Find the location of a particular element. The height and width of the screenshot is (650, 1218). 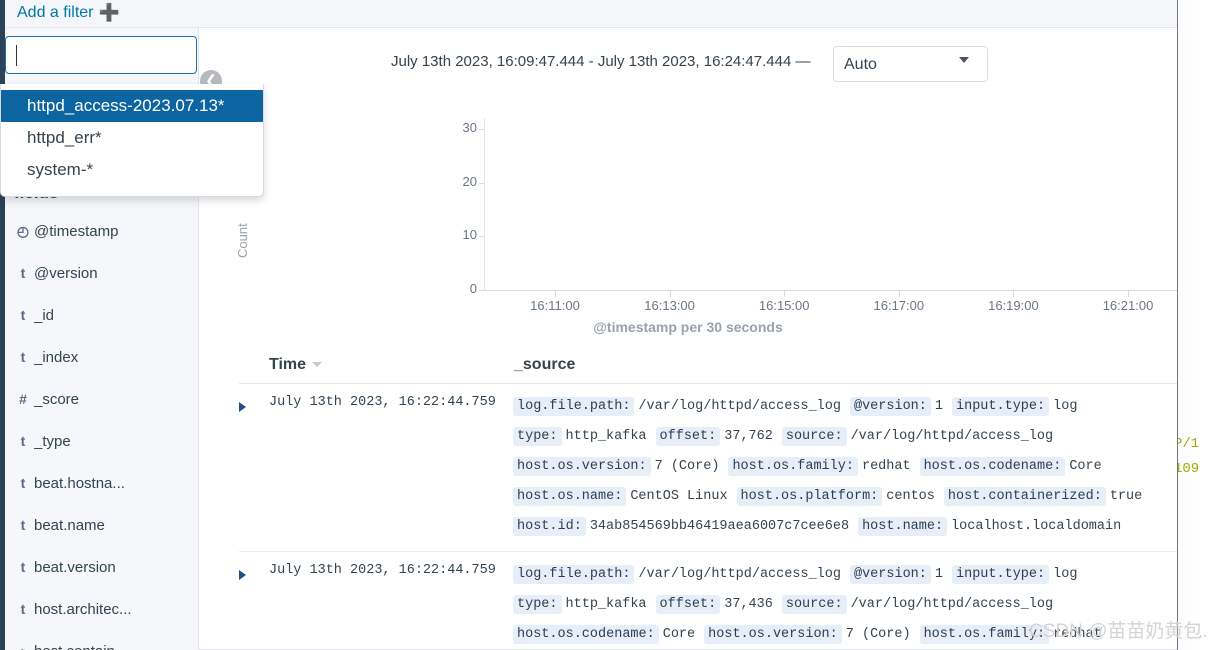

source-field-value: 37,762 is located at coordinates (748, 436).